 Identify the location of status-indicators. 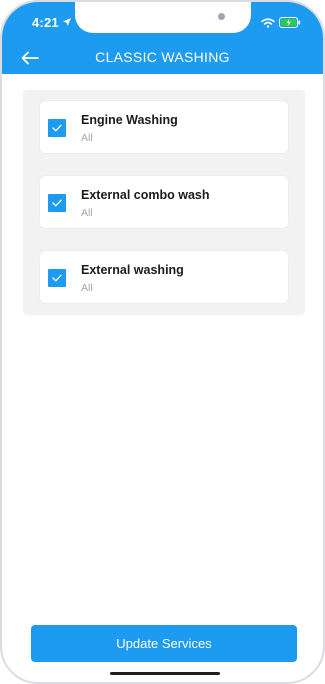
(281, 22).